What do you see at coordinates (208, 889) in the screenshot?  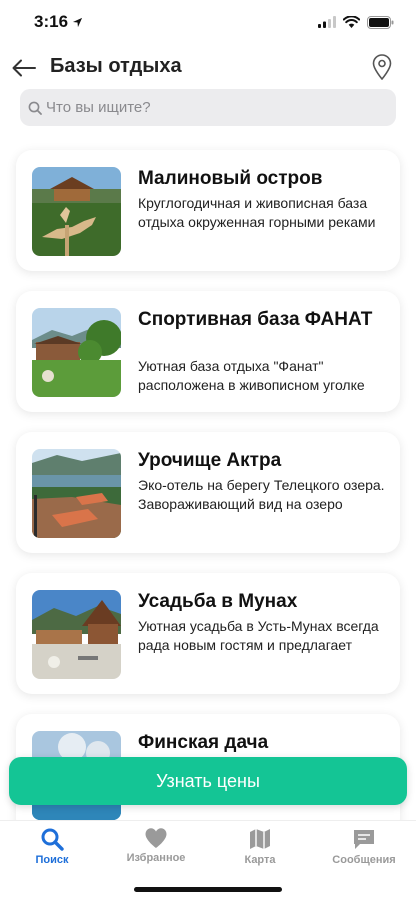 I see `home-indicator` at bounding box center [208, 889].